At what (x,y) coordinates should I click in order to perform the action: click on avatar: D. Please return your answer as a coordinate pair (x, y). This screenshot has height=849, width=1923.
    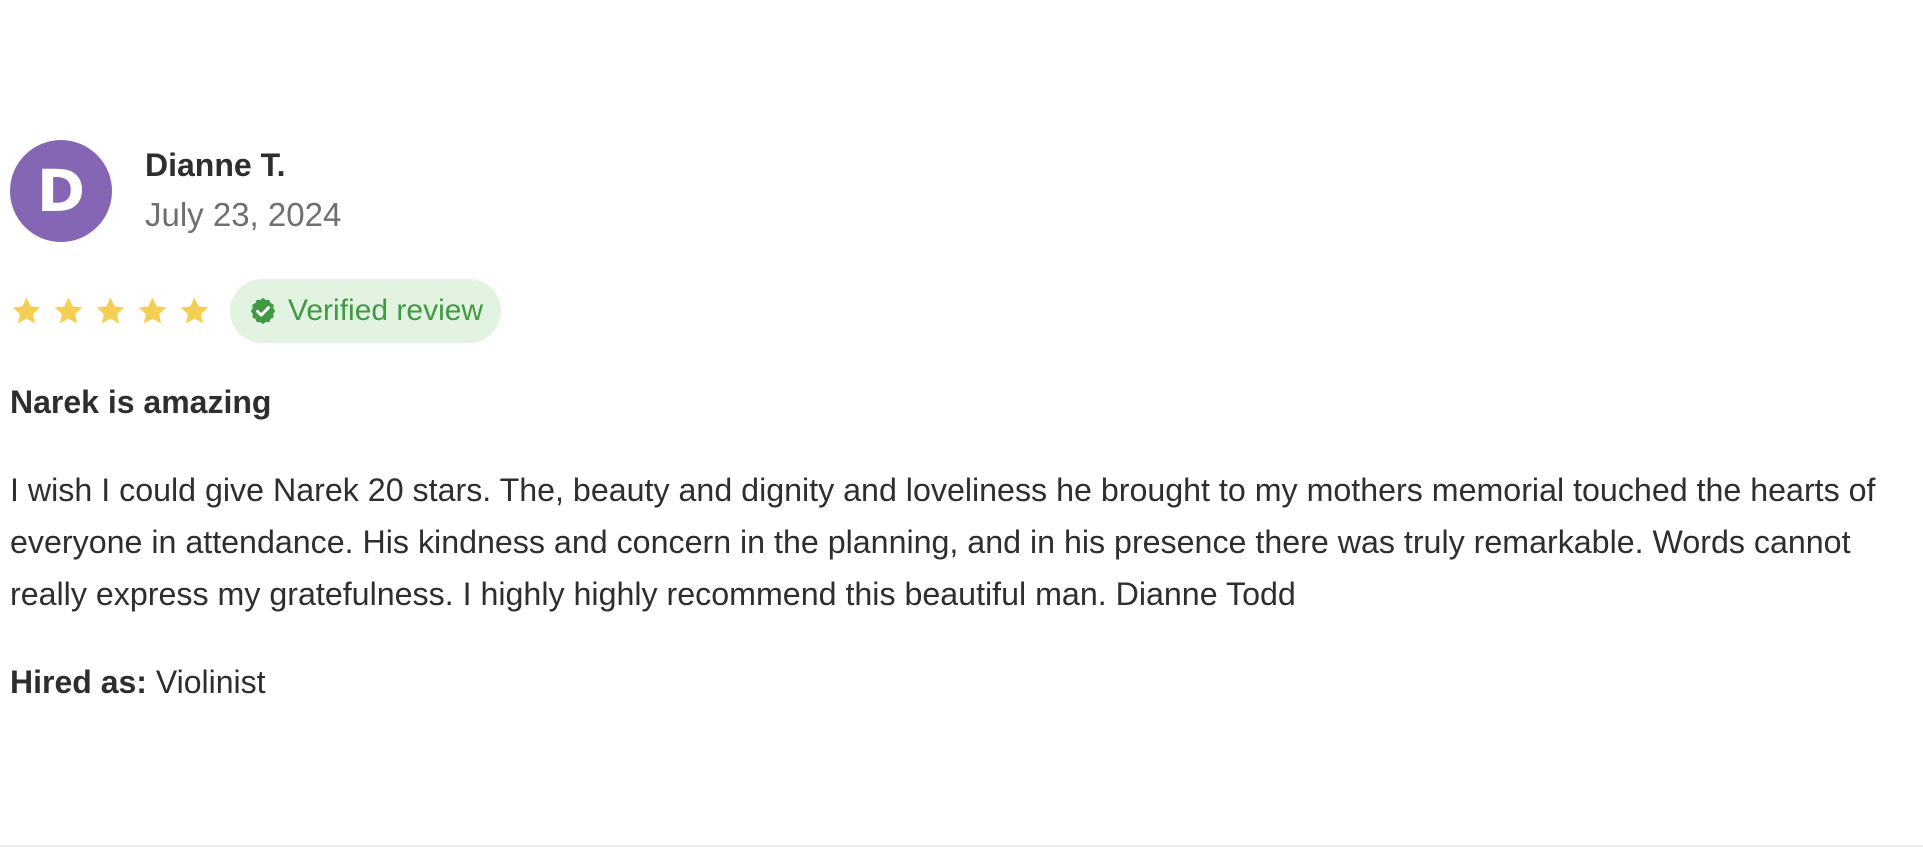
    Looking at the image, I should click on (61, 191).